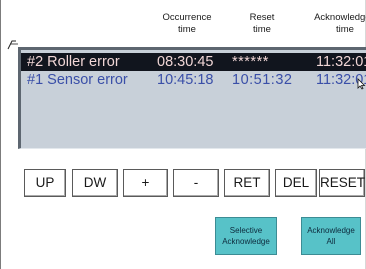 This screenshot has width=366, height=269. I want to click on alarm-occurrence-time: 08:30:45, so click(185, 62).